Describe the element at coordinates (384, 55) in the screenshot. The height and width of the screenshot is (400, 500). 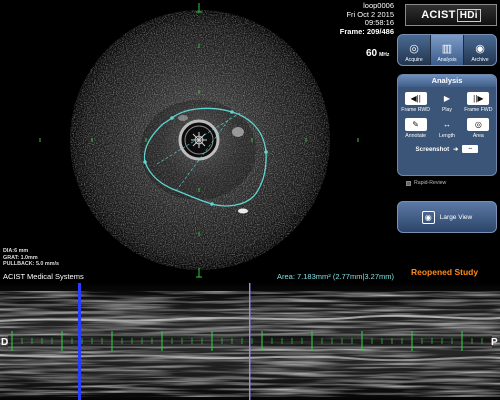
I see `frequency-unit: MHz` at that location.